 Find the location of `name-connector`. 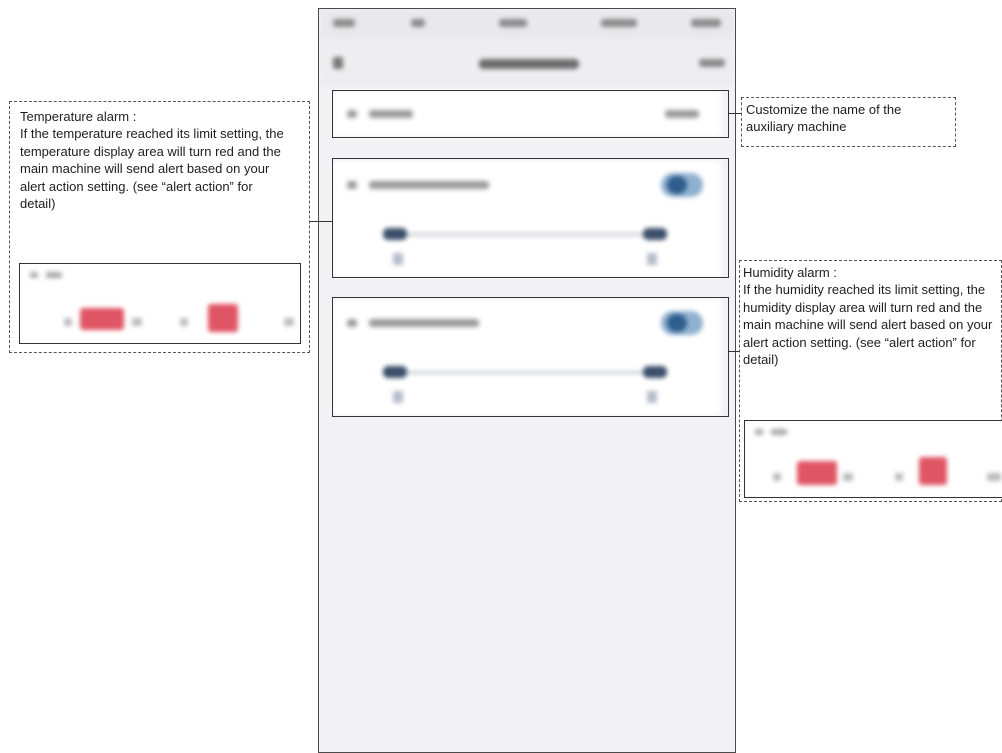

name-connector is located at coordinates (735, 113).